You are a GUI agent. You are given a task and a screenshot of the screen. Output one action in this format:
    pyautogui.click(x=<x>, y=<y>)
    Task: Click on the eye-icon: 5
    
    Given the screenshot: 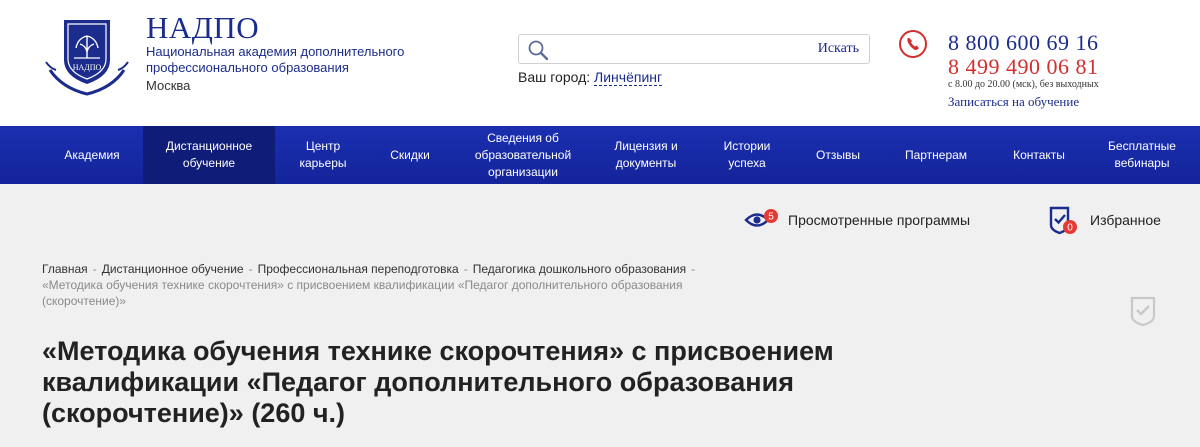 What is the action you would take?
    pyautogui.click(x=762, y=220)
    